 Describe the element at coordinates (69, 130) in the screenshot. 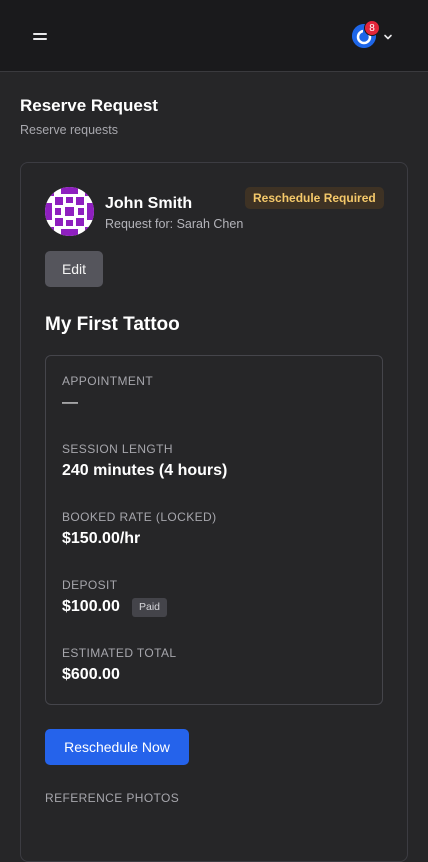

I see `page-subtitle: Reserve requests` at that location.